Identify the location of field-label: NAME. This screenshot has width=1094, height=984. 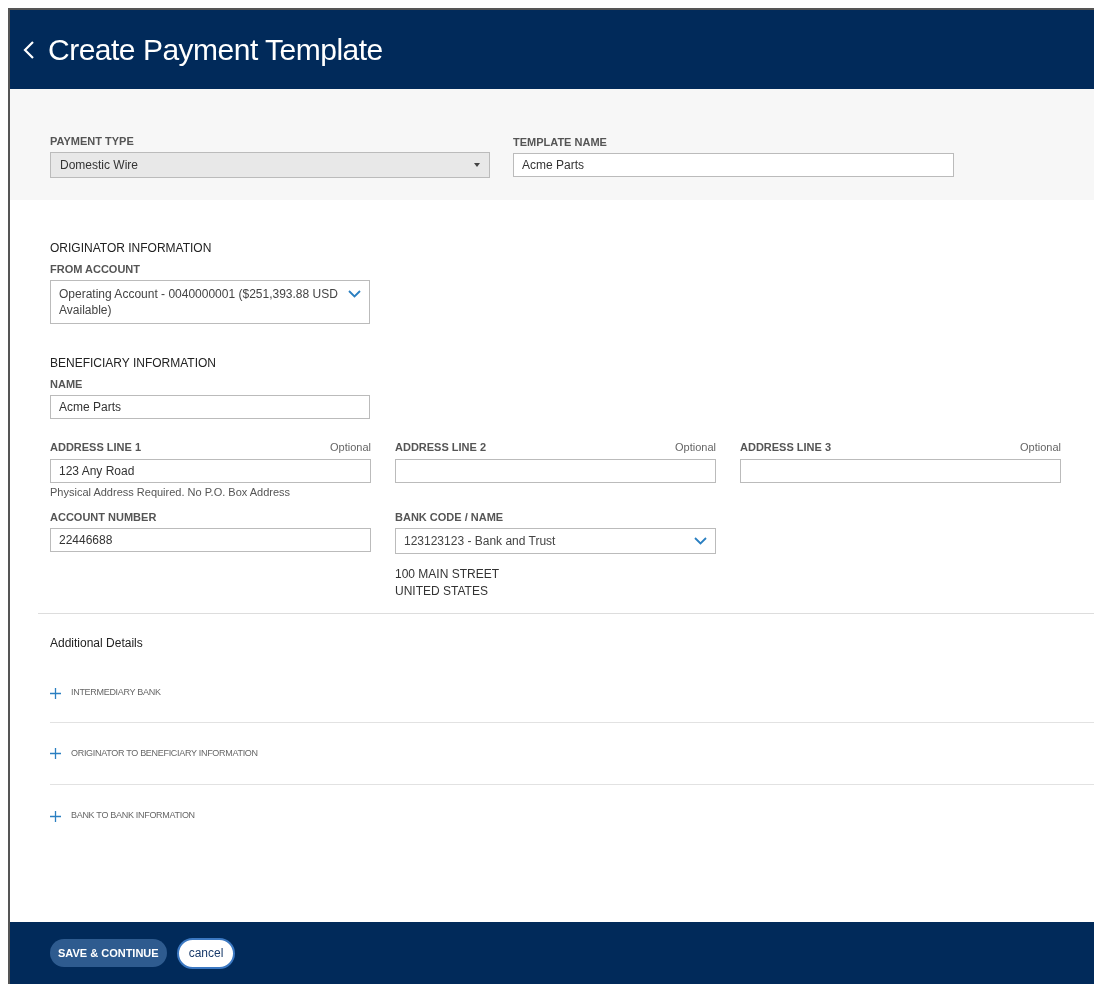
(67, 384).